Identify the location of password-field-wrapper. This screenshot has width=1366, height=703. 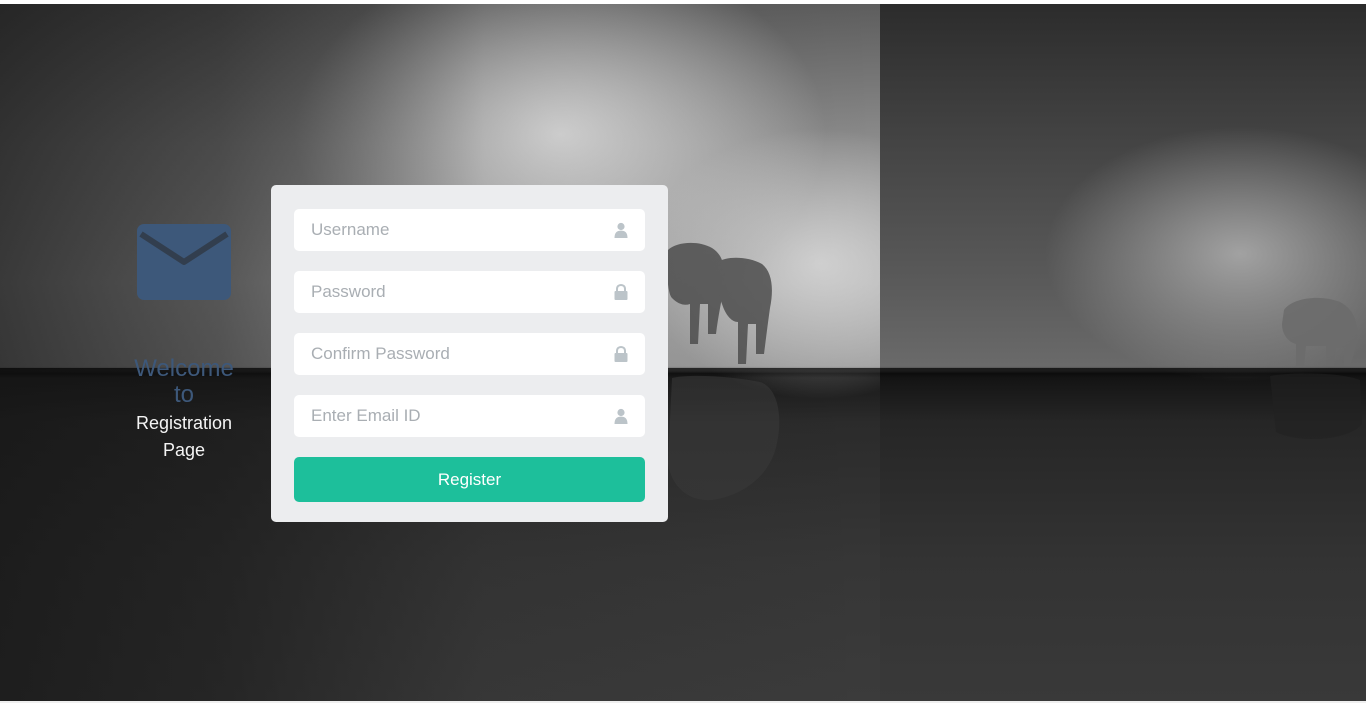
(469, 292).